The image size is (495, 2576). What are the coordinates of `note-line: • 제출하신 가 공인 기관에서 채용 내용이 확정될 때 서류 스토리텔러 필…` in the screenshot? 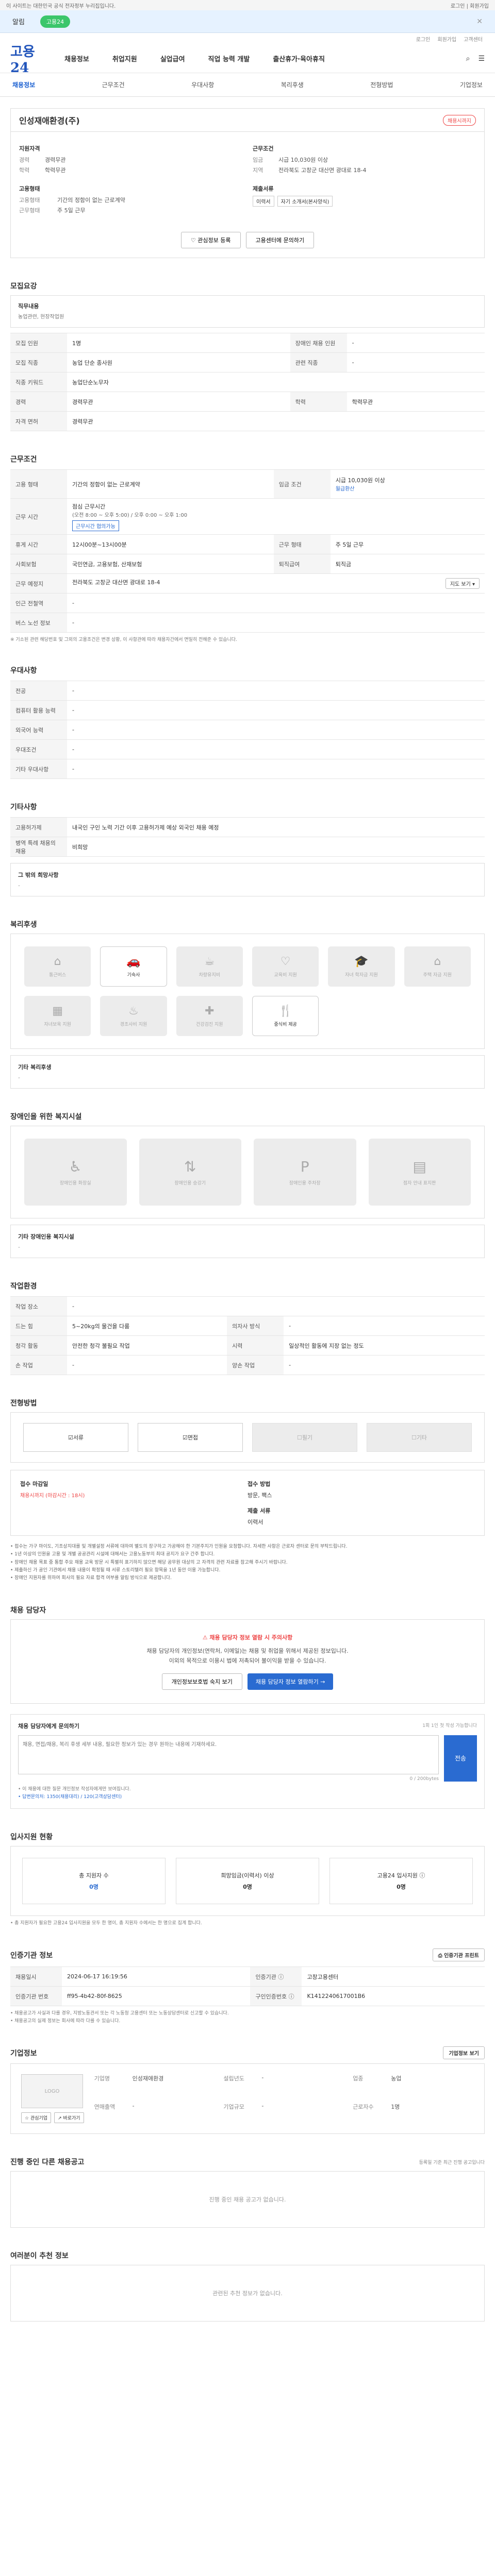 It's located at (115, 1570).